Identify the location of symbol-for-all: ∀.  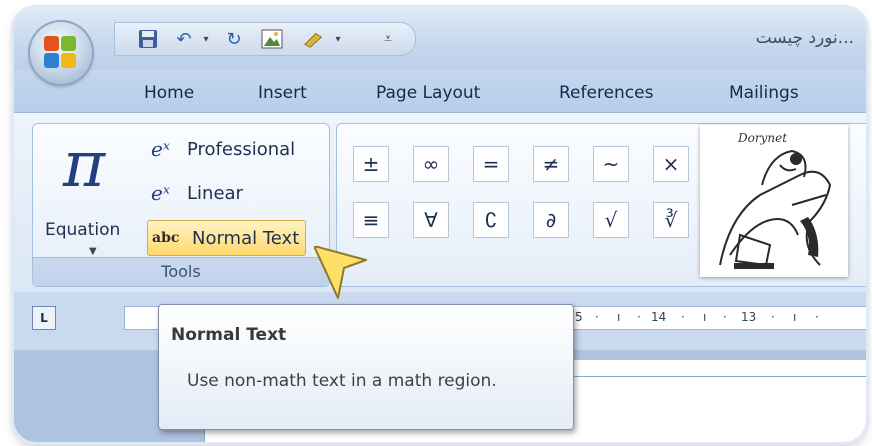
(431, 220).